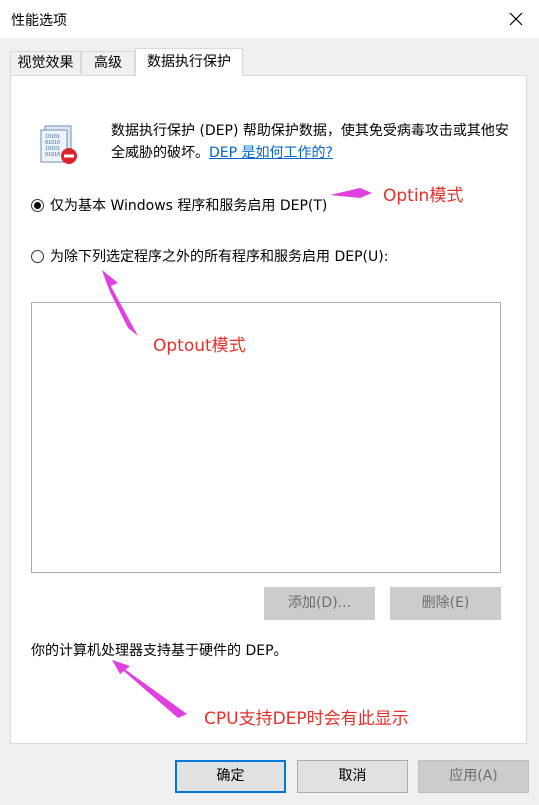 This screenshot has width=539, height=805. I want to click on tab-visual-effects: 视觉效果, so click(45, 62).